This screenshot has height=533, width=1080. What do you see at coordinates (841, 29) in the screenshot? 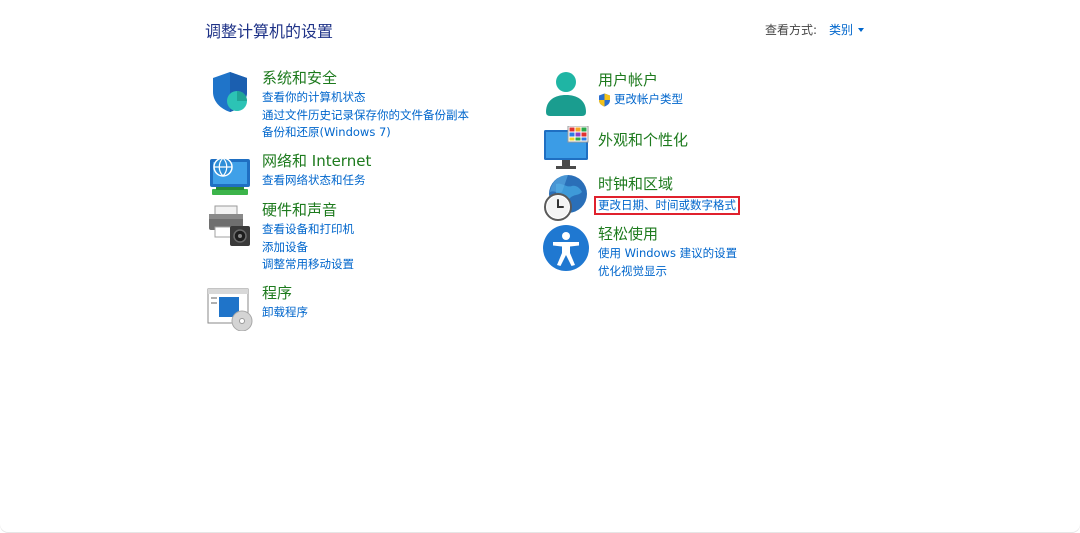
I see `view-by-dropdown: 类别` at bounding box center [841, 29].